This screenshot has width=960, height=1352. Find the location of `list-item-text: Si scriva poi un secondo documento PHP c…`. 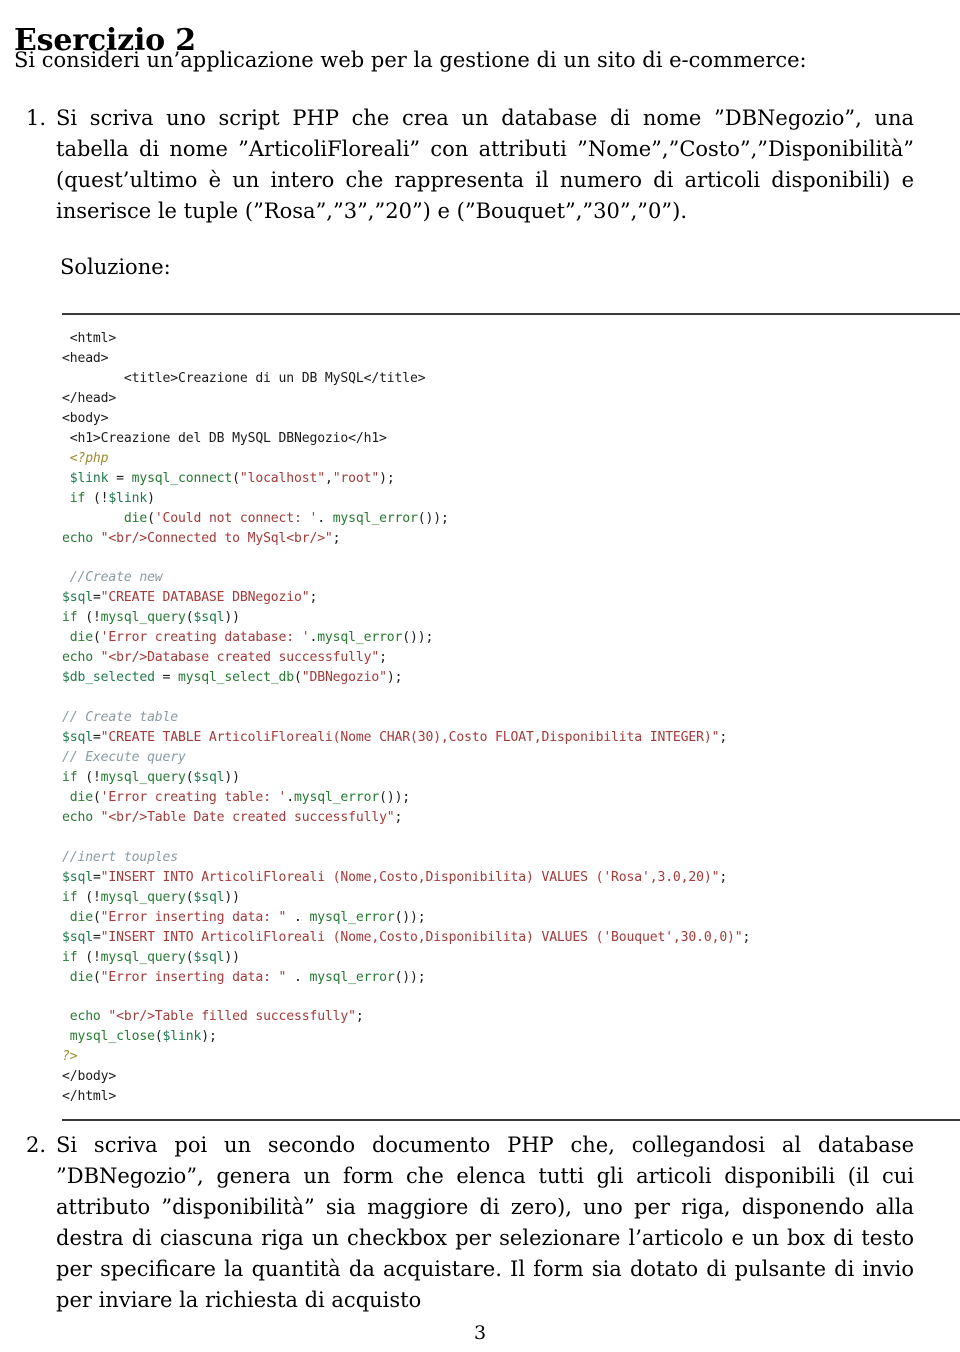

list-item-text: Si scriva poi un secondo documento PHP c… is located at coordinates (485, 1222).